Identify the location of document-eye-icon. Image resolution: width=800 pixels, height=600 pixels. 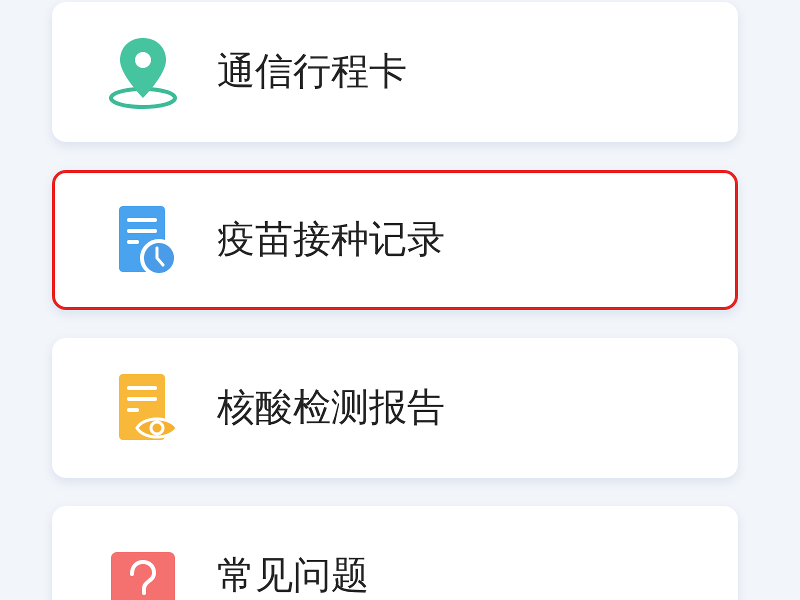
(148, 407).